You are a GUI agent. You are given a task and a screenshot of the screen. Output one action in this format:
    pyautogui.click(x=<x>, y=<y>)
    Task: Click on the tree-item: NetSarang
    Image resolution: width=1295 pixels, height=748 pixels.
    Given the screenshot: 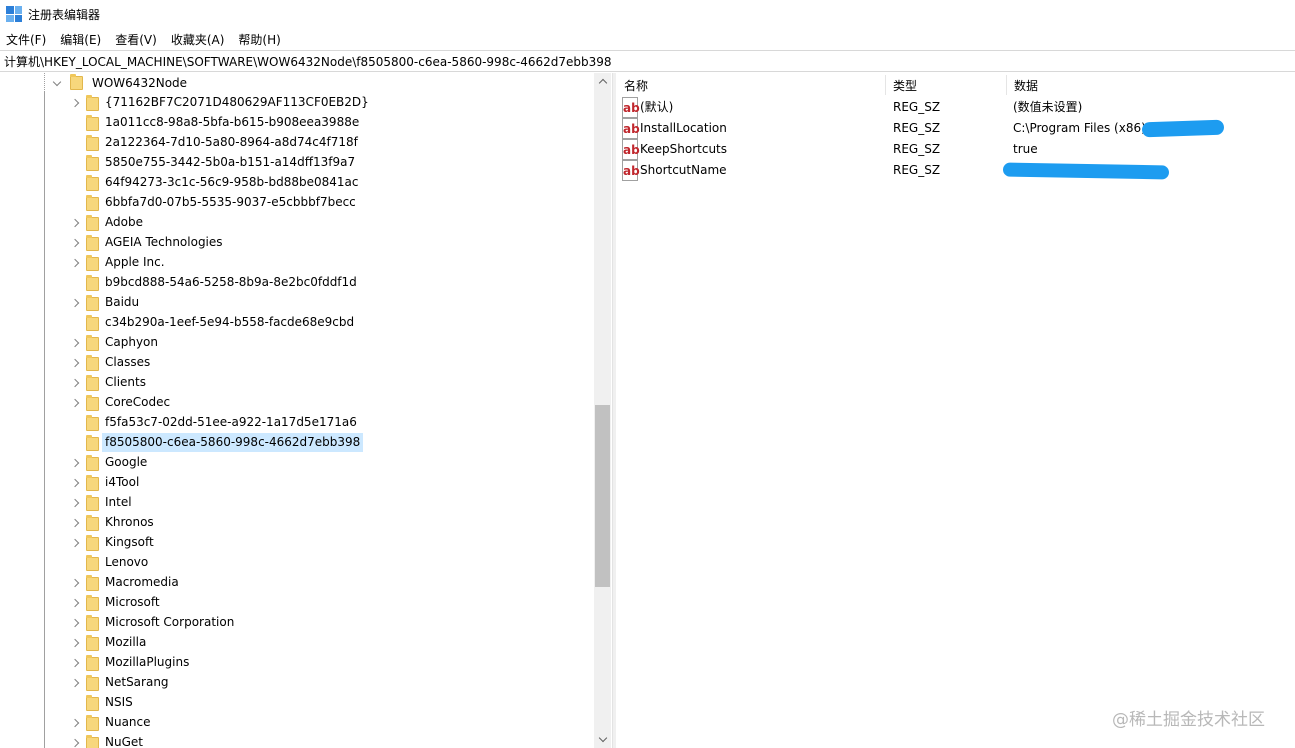 What is the action you would take?
    pyautogui.click(x=297, y=682)
    